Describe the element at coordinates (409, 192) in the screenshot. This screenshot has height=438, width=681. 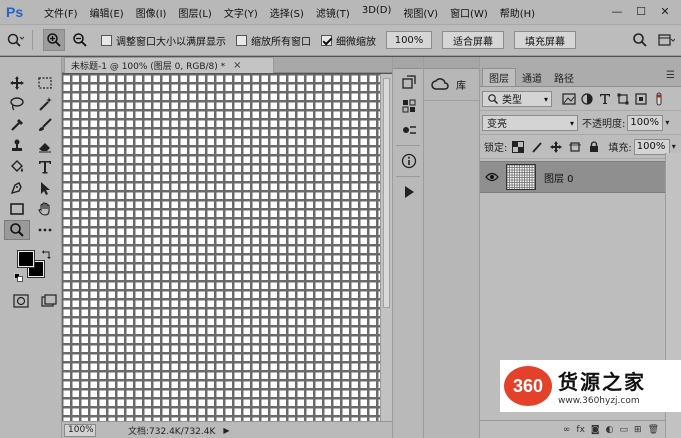
I see `actions-play-icon` at that location.